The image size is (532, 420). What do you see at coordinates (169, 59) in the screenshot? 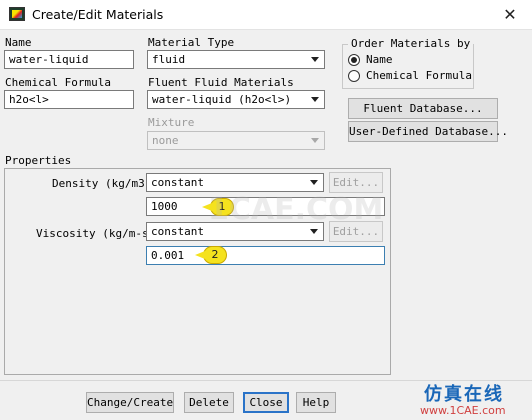
I see `material-type-value: fluid` at bounding box center [169, 59].